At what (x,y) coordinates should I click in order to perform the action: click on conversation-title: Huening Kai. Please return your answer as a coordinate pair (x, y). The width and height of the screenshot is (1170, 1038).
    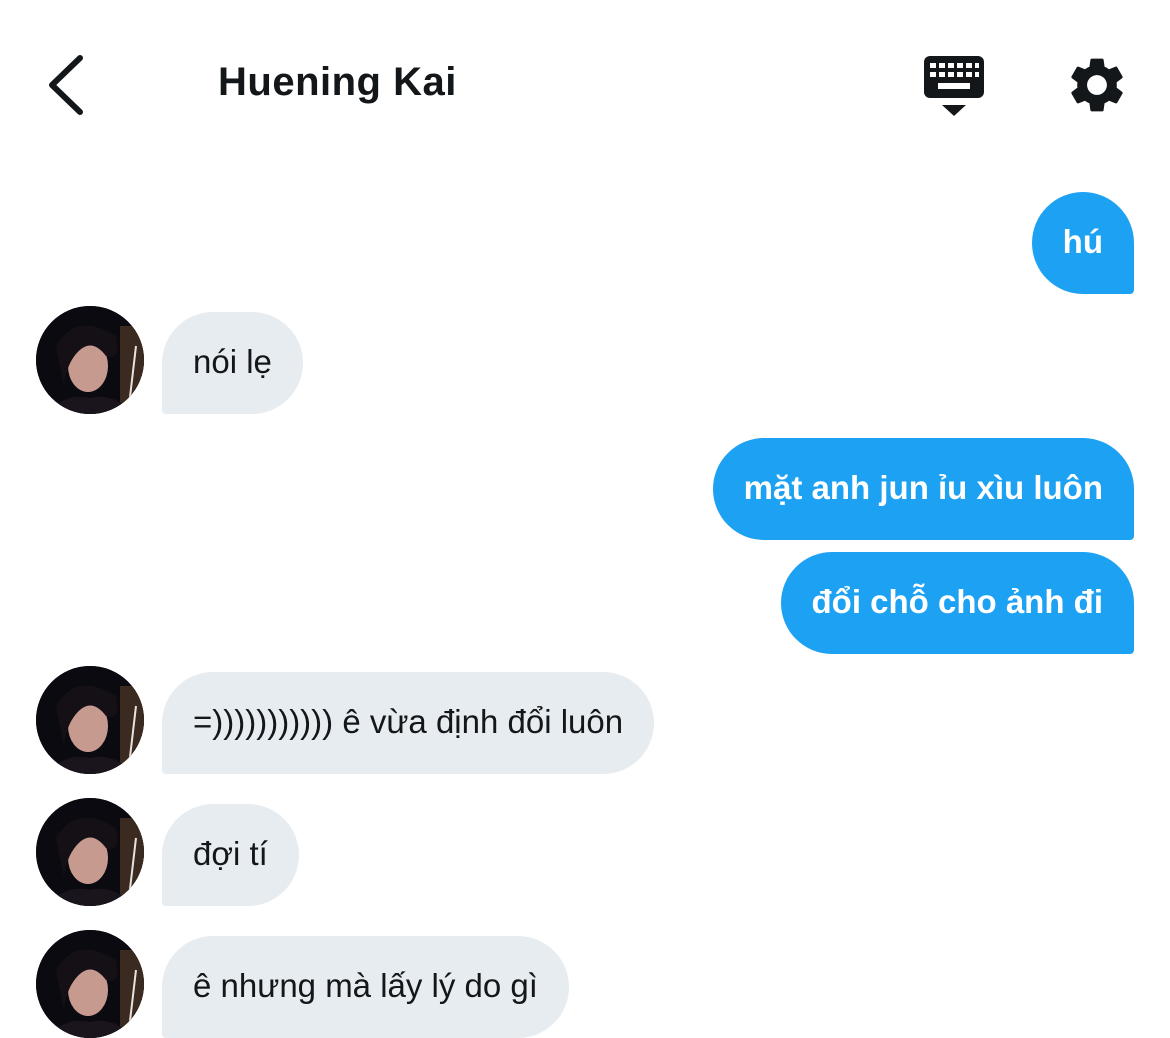
    Looking at the image, I should click on (337, 82).